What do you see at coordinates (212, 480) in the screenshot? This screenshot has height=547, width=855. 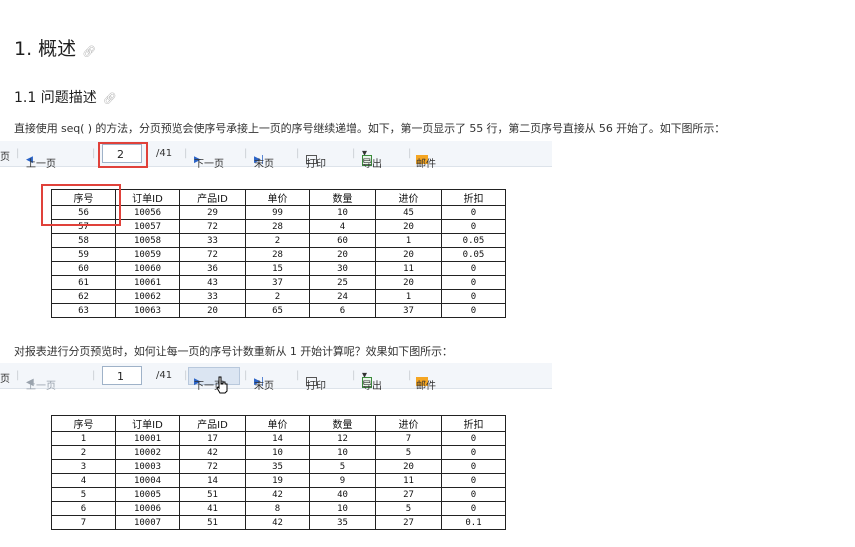 I see `table-cell: 14` at bounding box center [212, 480].